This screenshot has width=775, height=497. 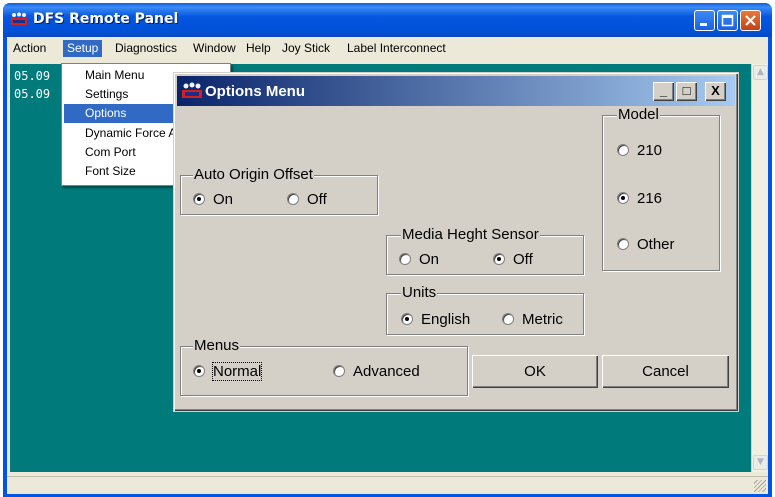 I want to click on radio-label: Advanced, so click(x=386, y=371).